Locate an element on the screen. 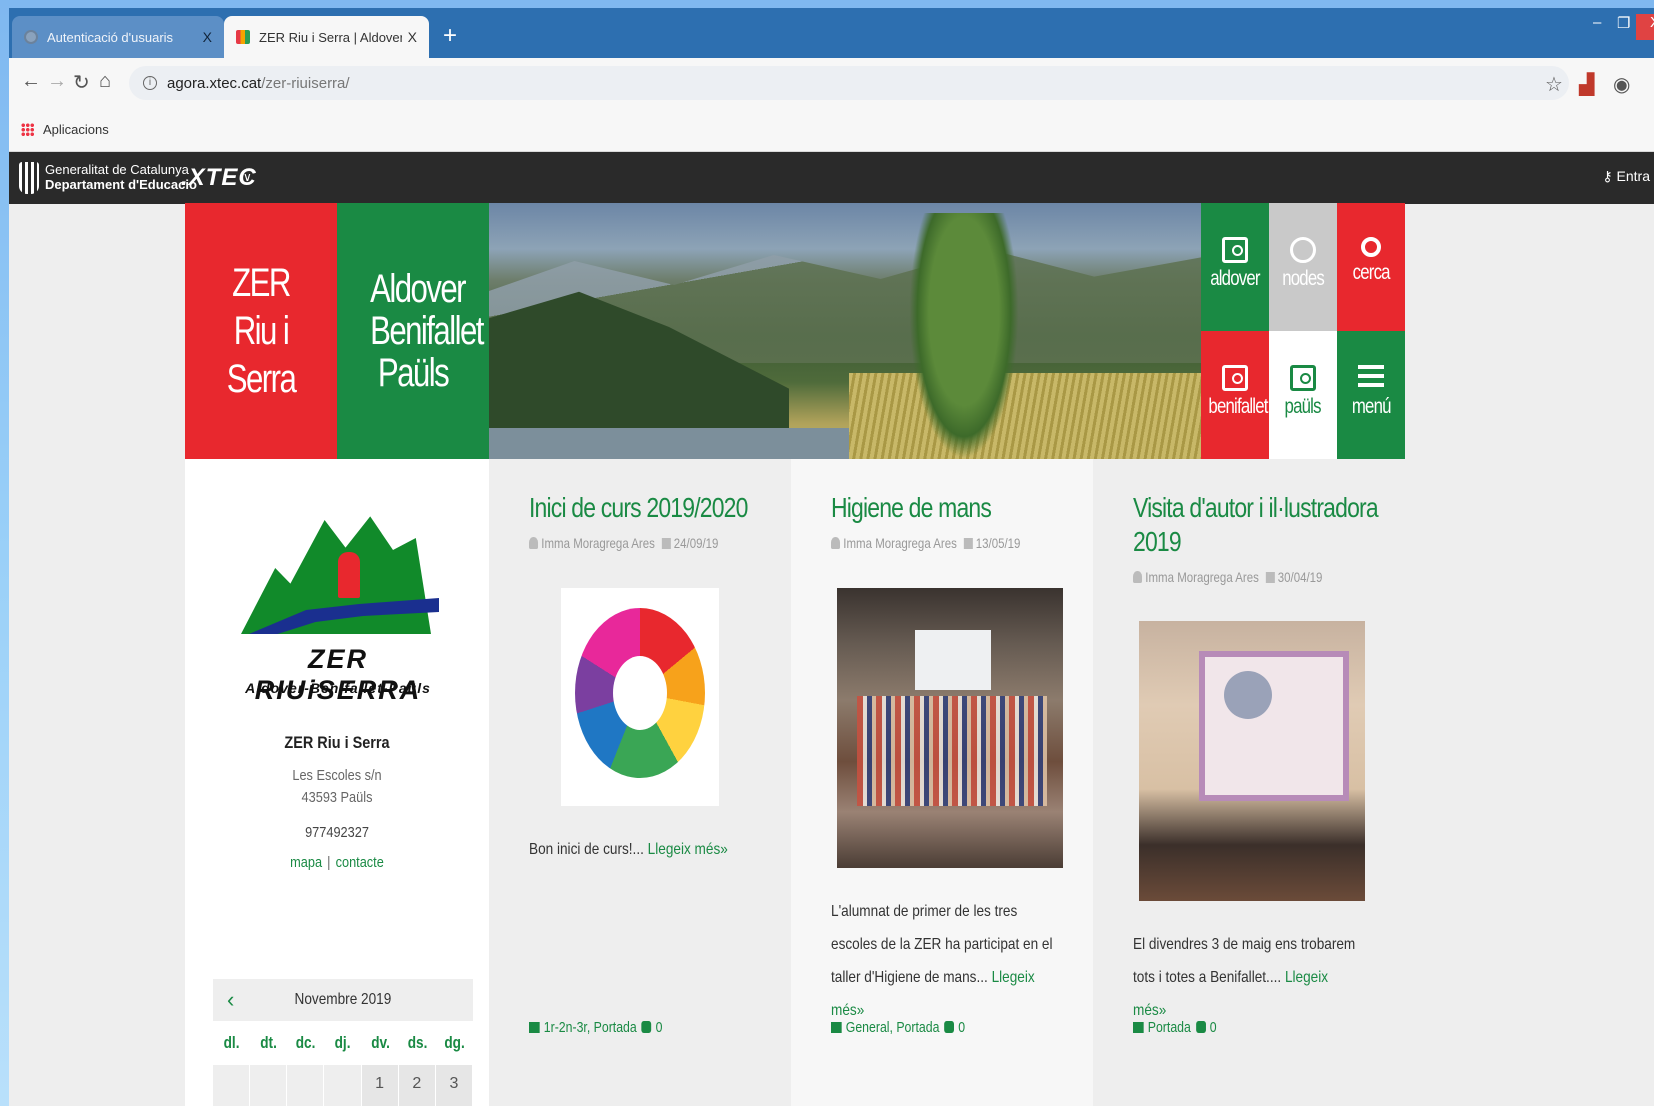 The height and width of the screenshot is (1106, 1654). folder-icon is located at coordinates (1138, 1027).